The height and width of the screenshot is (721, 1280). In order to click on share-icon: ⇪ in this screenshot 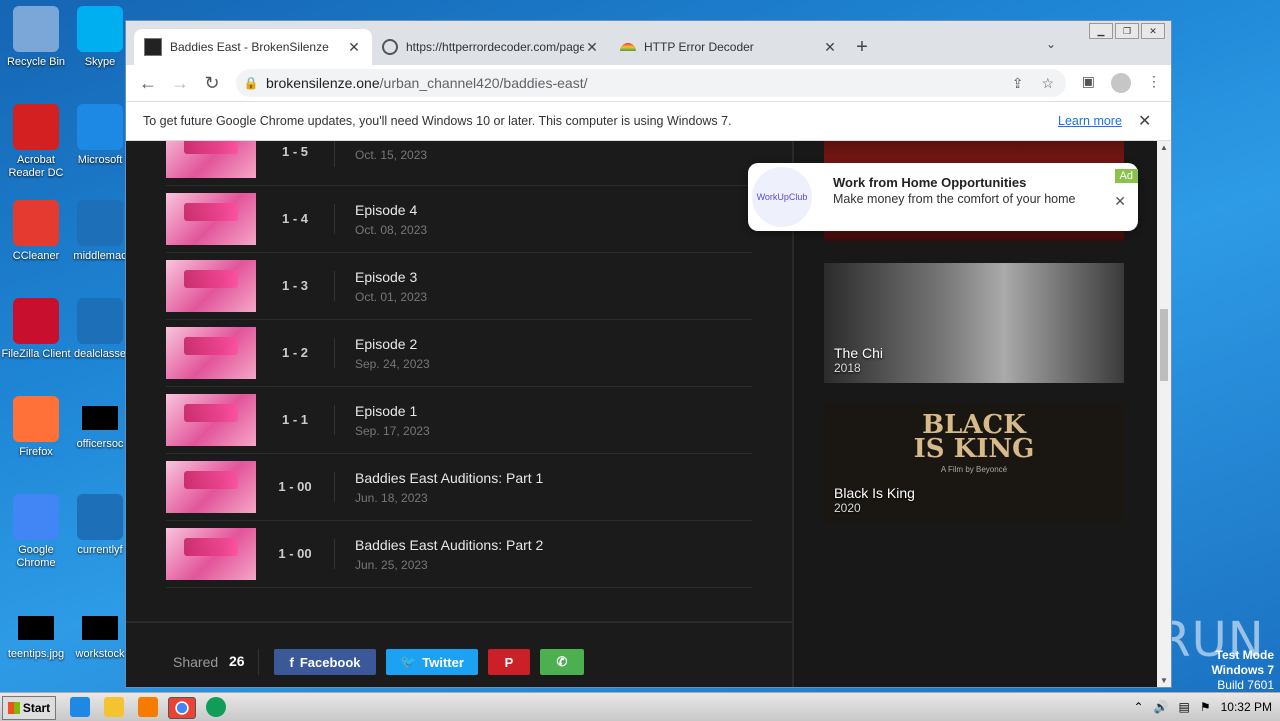, I will do `click(1018, 83)`.